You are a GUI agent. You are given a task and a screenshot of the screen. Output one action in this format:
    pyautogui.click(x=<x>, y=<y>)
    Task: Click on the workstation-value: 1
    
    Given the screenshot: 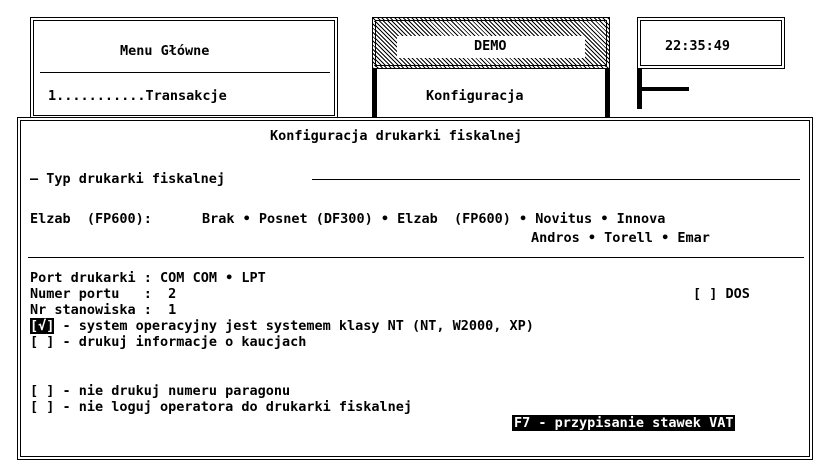 What is the action you would take?
    pyautogui.click(x=172, y=310)
    